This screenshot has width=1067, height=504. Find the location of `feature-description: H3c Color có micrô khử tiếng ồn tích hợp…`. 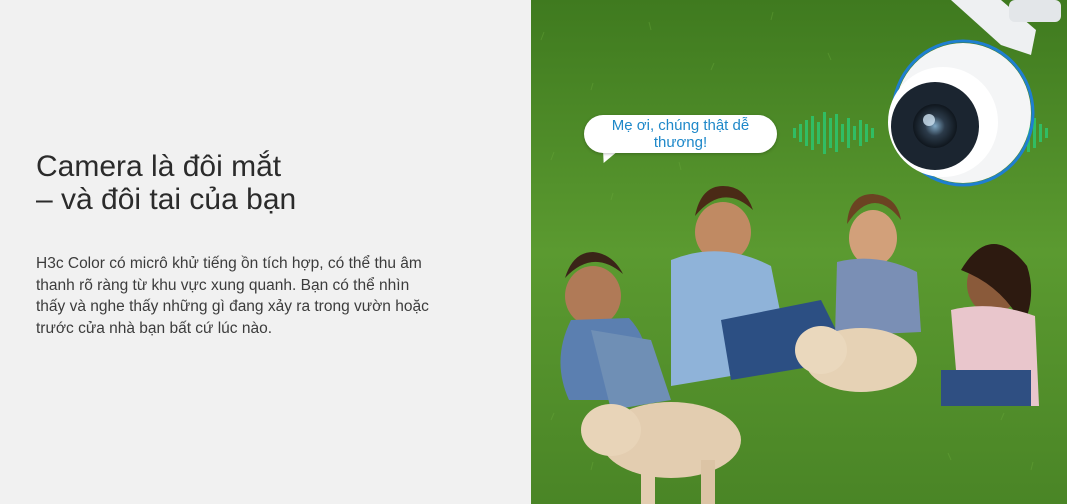

feature-description: H3c Color có micrô khử tiếng ồn tích hợp… is located at coordinates (232, 296).